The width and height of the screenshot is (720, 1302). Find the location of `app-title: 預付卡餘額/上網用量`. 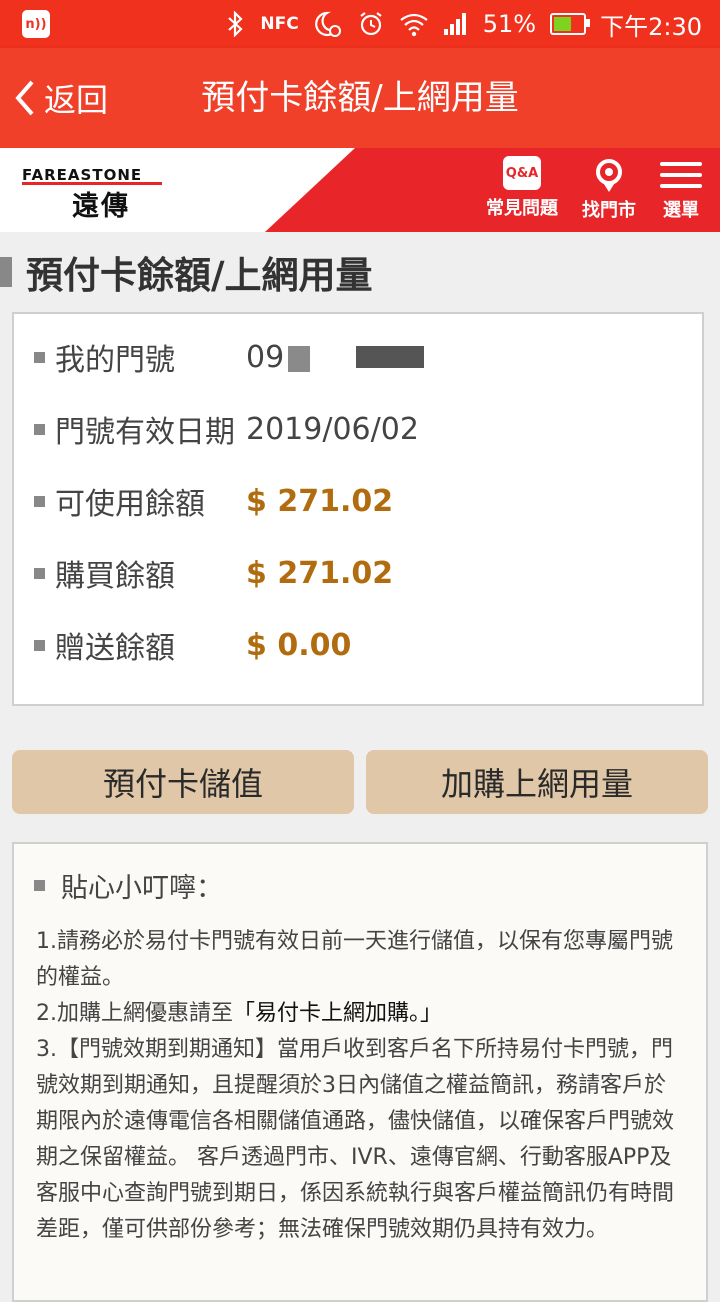

app-title: 預付卡餘額/上網用量 is located at coordinates (360, 98).